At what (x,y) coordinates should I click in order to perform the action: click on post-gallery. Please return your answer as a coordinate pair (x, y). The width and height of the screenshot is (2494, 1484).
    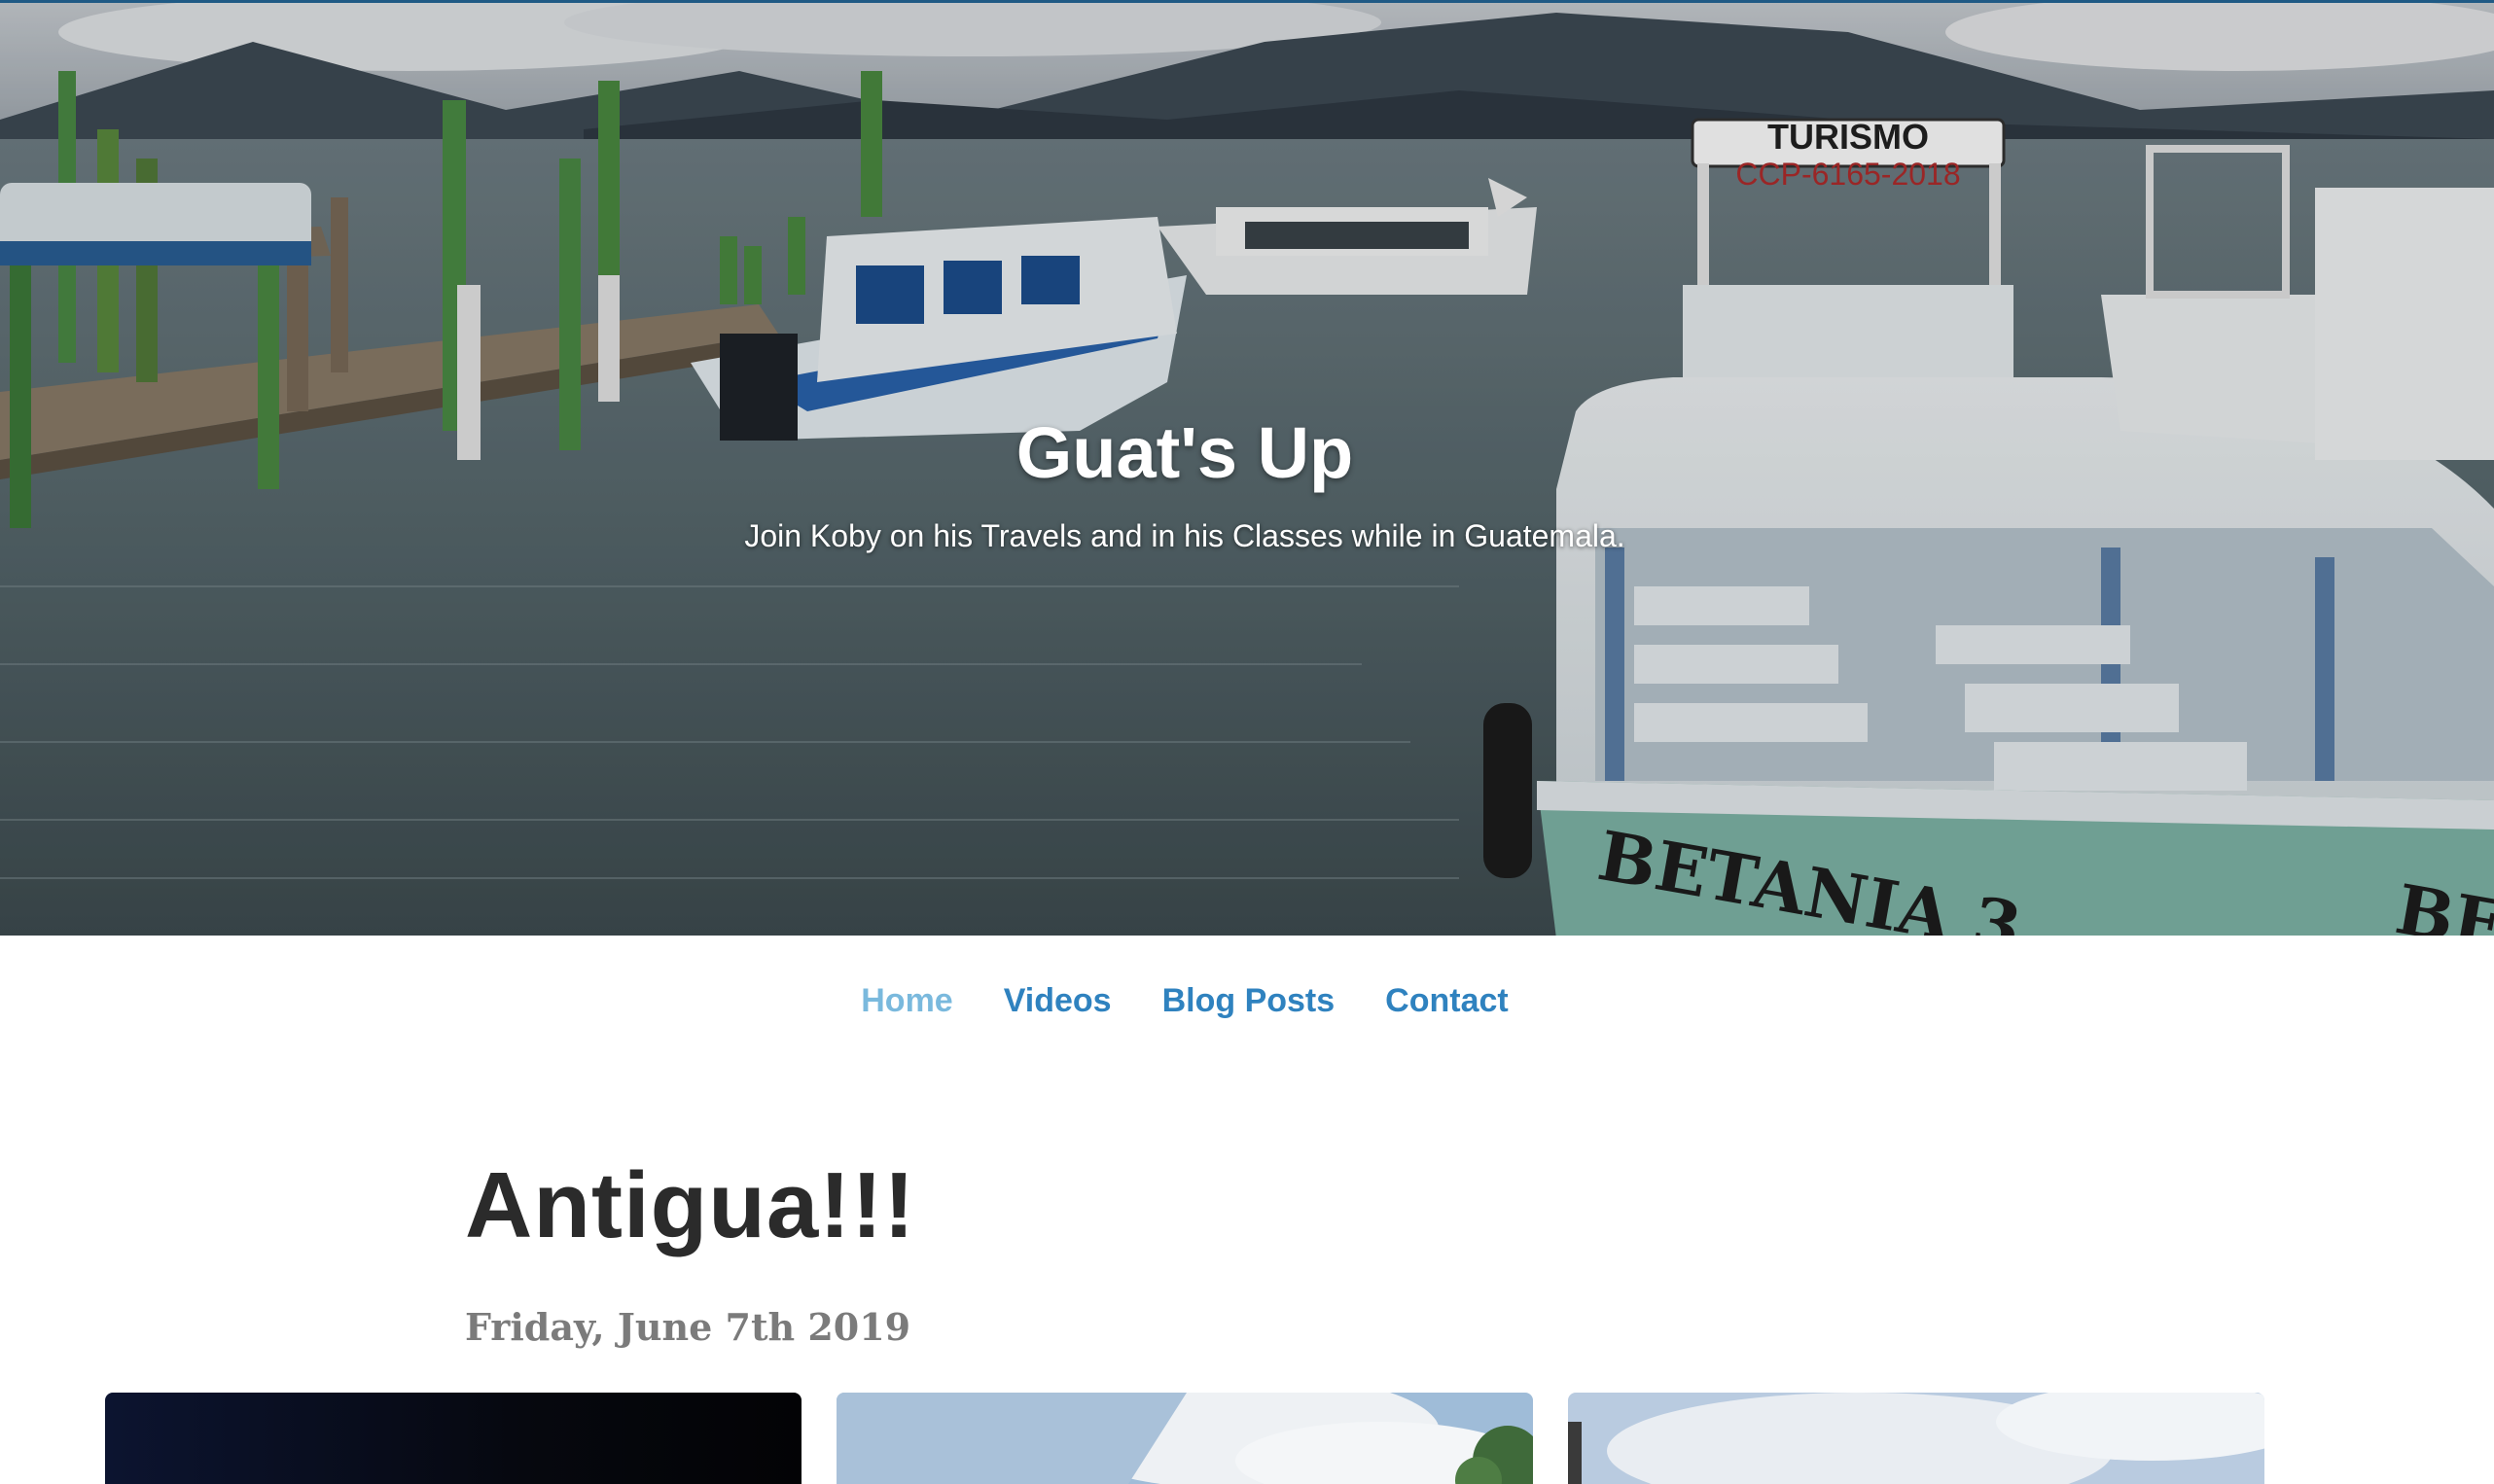
    Looking at the image, I should click on (1247, 1439).